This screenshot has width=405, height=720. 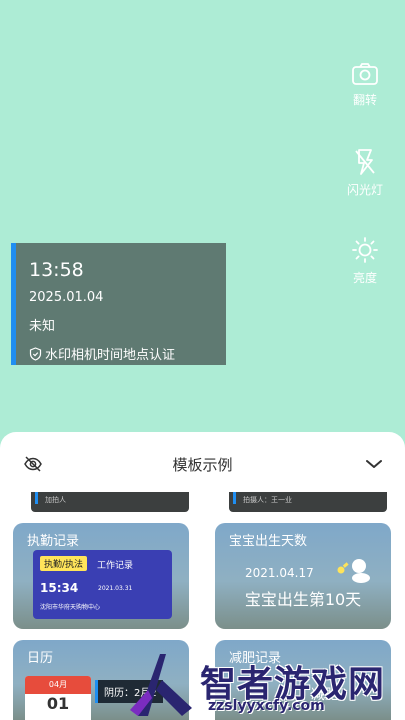 I want to click on calendar-day: 01, so click(x=58, y=703).